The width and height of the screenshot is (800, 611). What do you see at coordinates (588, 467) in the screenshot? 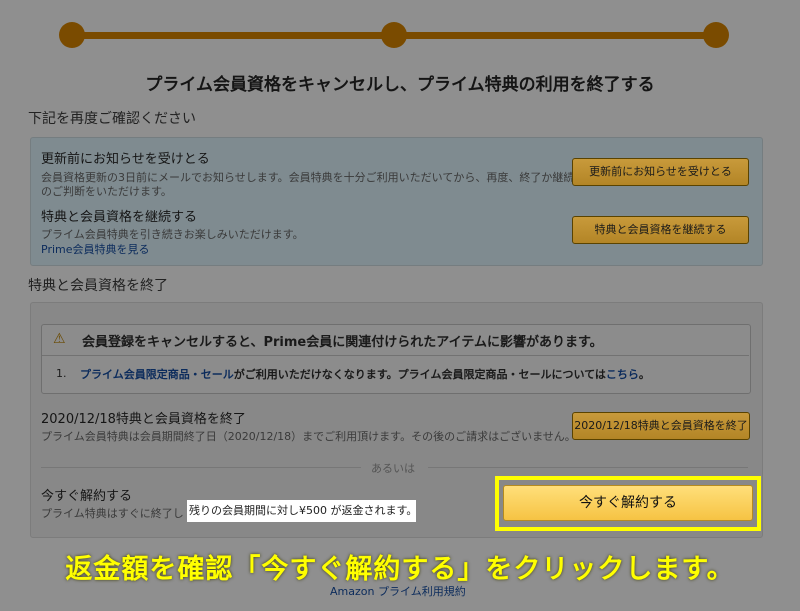
I see `or-divider-right` at bounding box center [588, 467].